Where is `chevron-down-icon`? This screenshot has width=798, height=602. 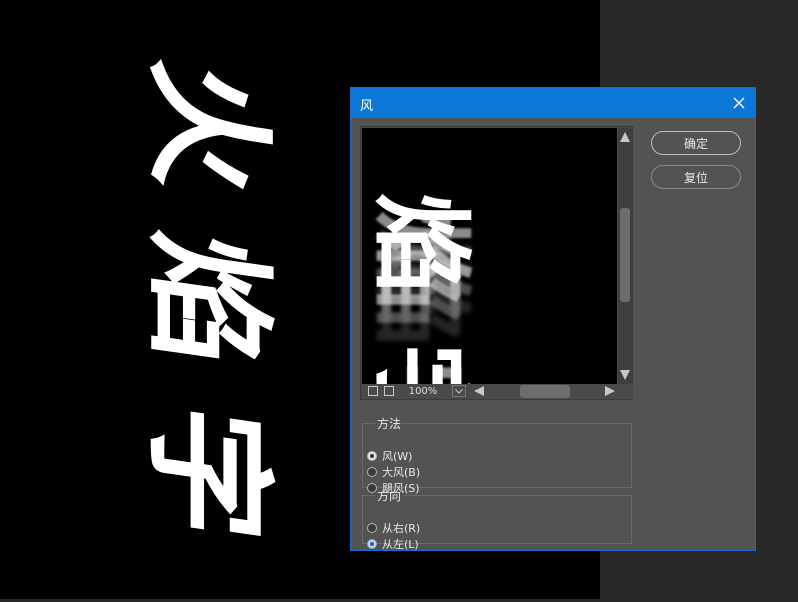 chevron-down-icon is located at coordinates (459, 391).